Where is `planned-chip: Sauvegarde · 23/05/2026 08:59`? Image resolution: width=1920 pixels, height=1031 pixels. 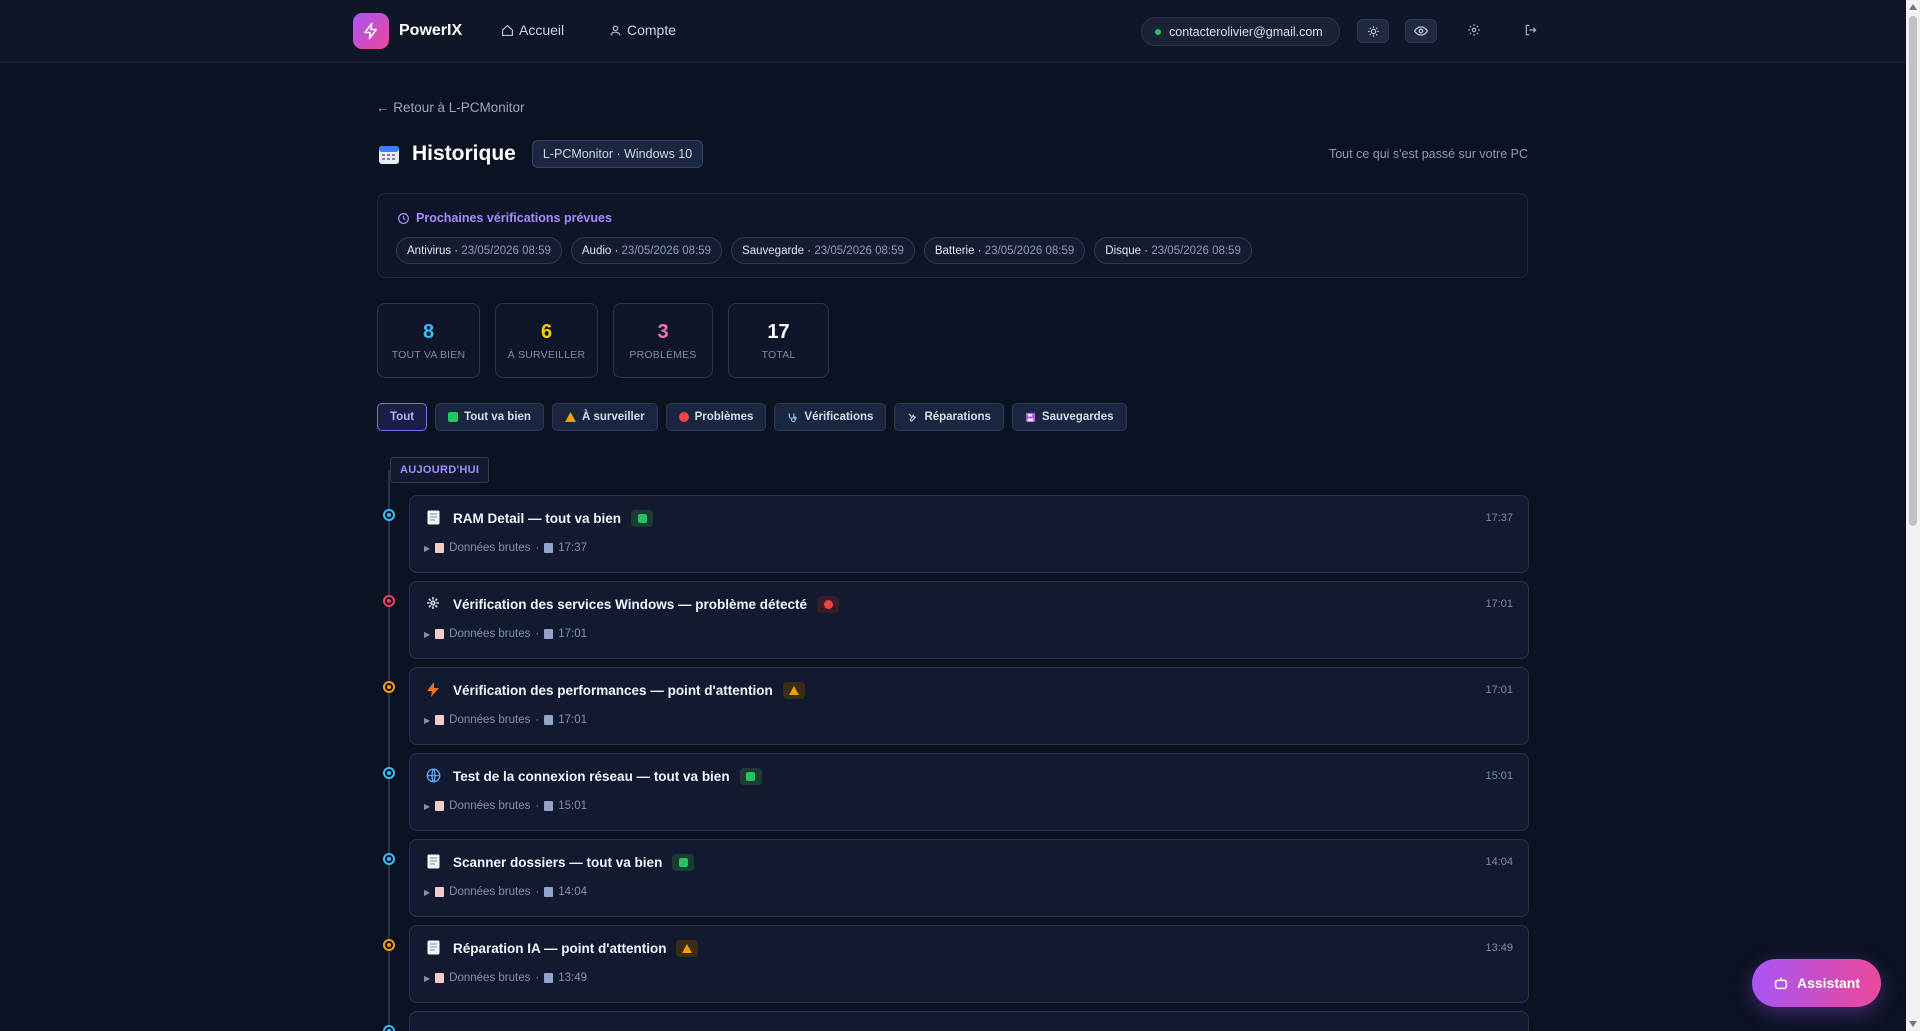 planned-chip: Sauvegarde · 23/05/2026 08:59 is located at coordinates (823, 250).